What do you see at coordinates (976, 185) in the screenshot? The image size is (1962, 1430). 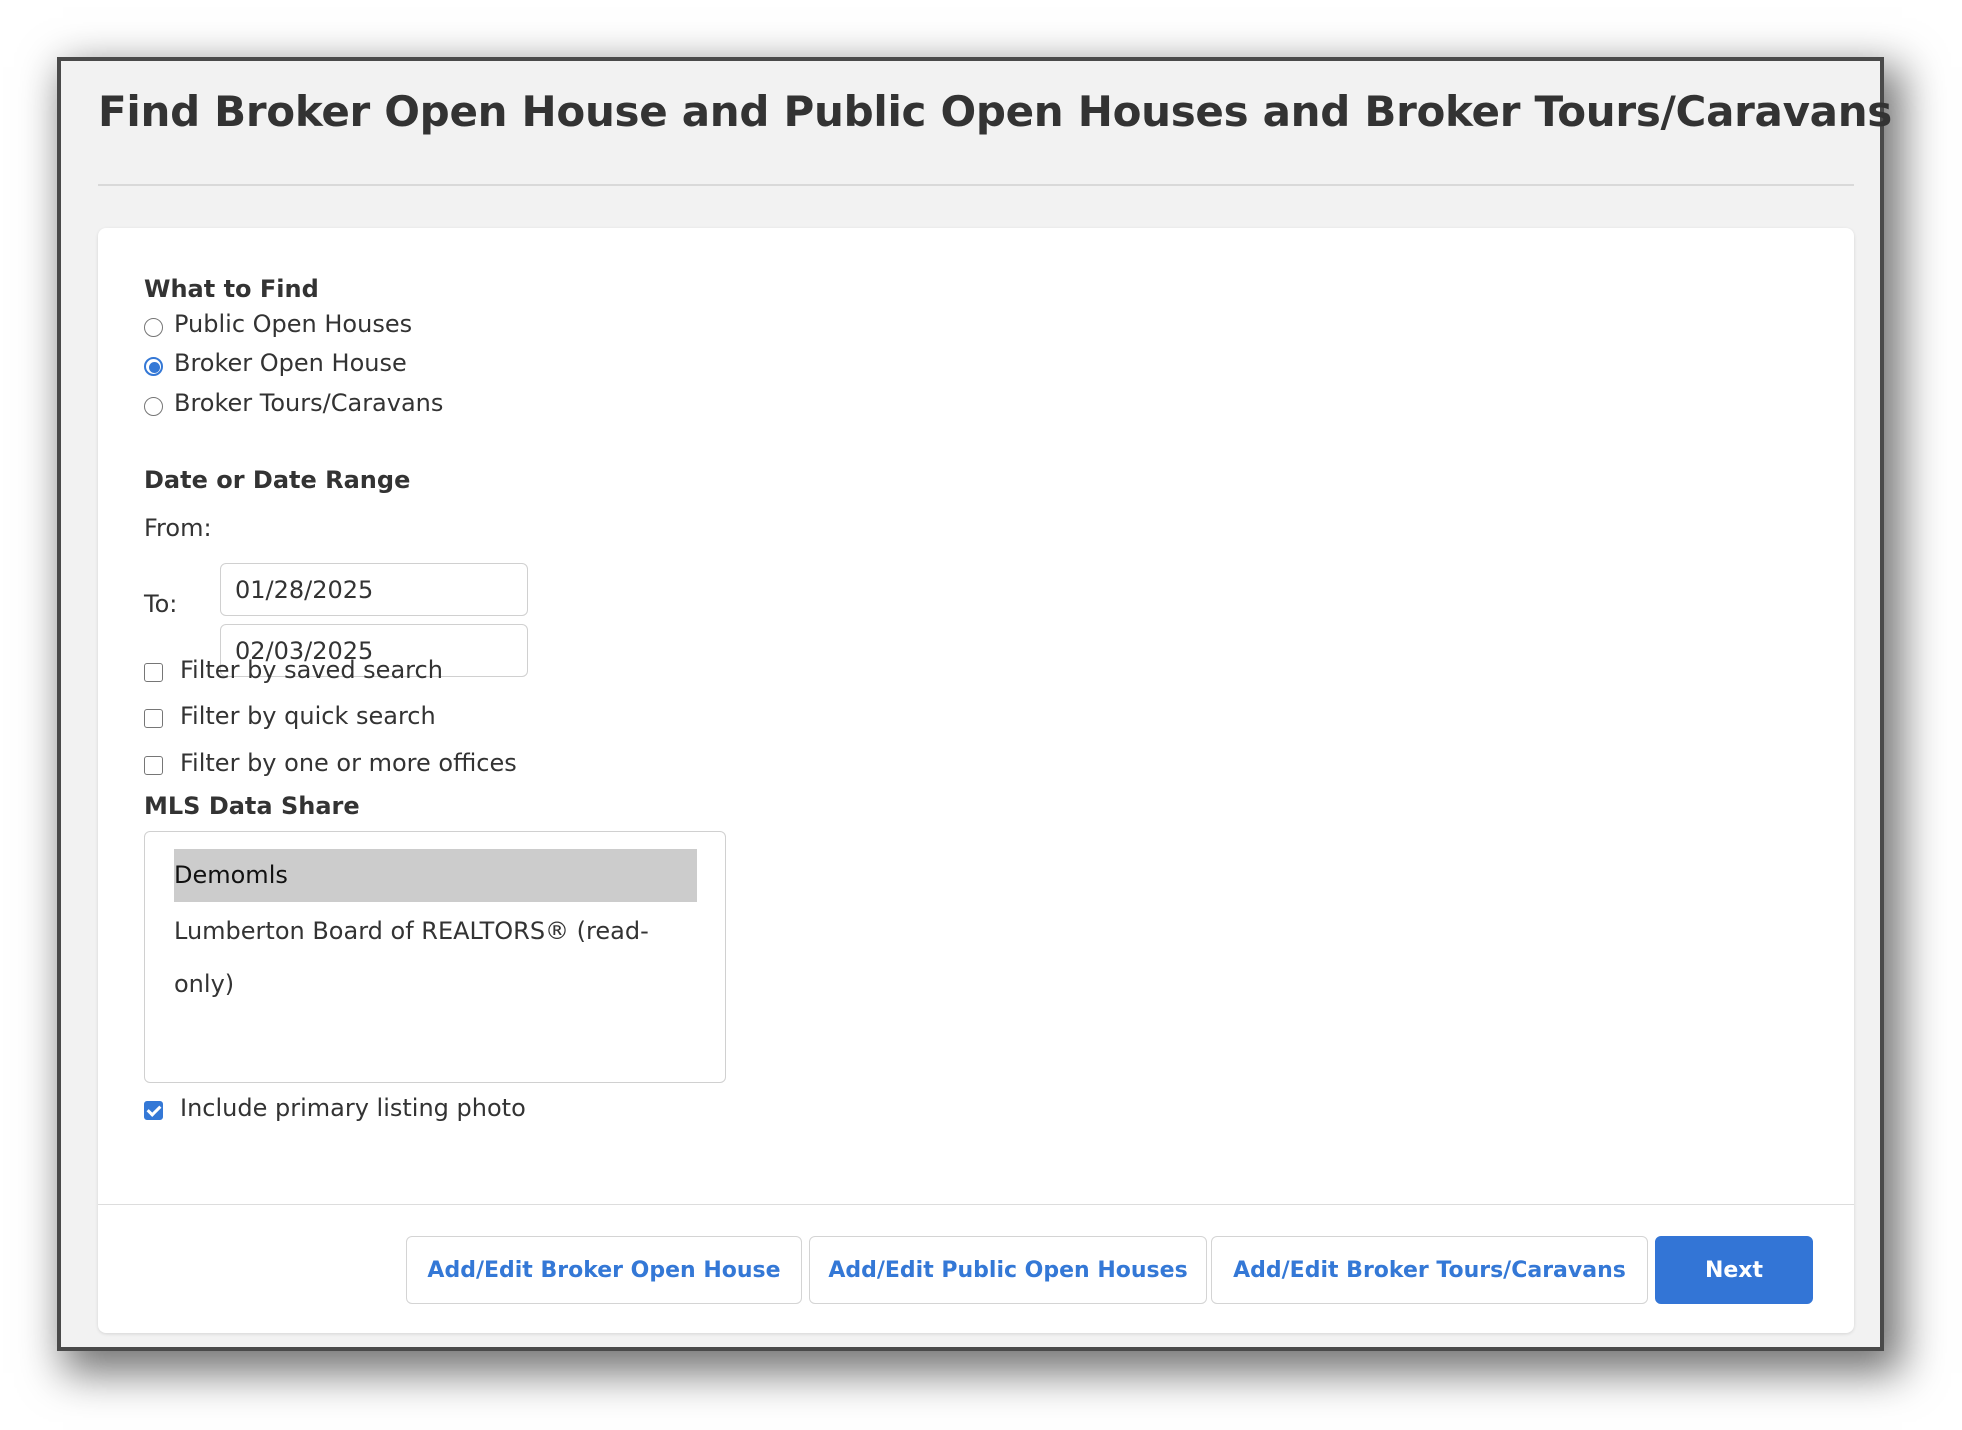 I see `title-divider` at bounding box center [976, 185].